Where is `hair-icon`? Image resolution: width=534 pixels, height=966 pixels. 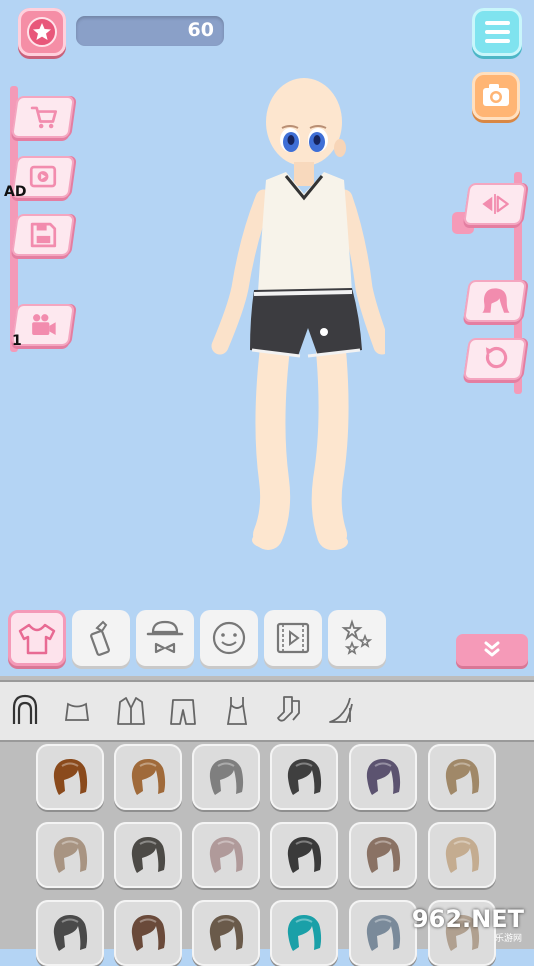
hair-icon is located at coordinates (496, 300).